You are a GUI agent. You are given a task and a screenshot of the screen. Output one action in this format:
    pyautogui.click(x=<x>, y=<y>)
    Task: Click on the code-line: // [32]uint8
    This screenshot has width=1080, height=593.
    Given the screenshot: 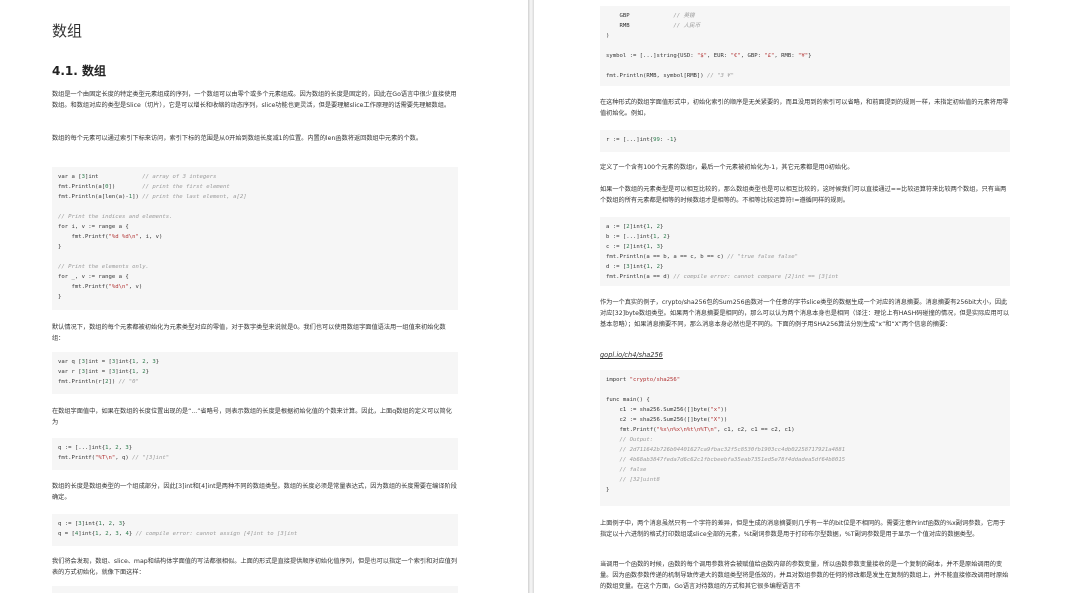 What is the action you would take?
    pyautogui.click(x=639, y=480)
    